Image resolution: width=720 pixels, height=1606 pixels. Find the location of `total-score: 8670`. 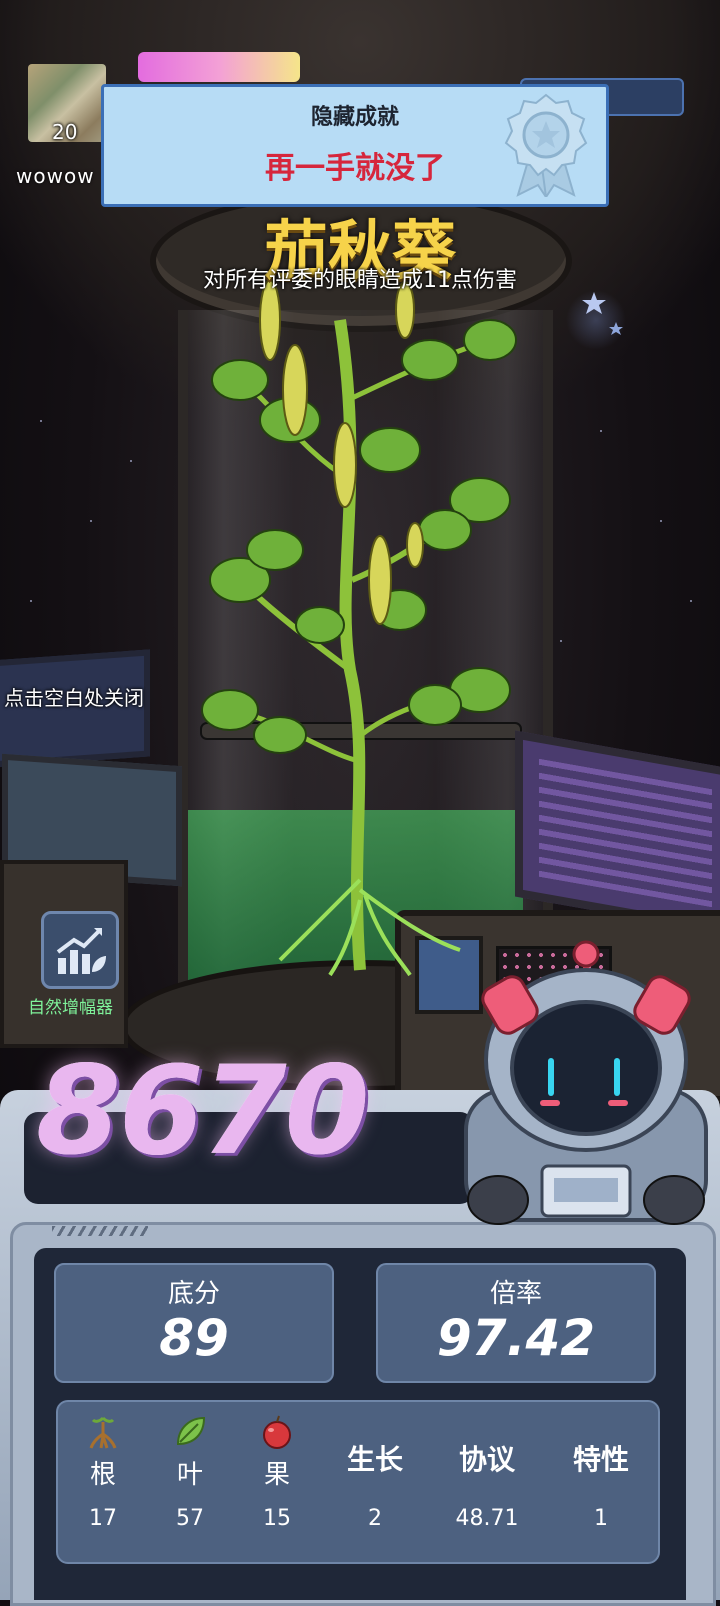

total-score: 8670 is located at coordinates (203, 1111).